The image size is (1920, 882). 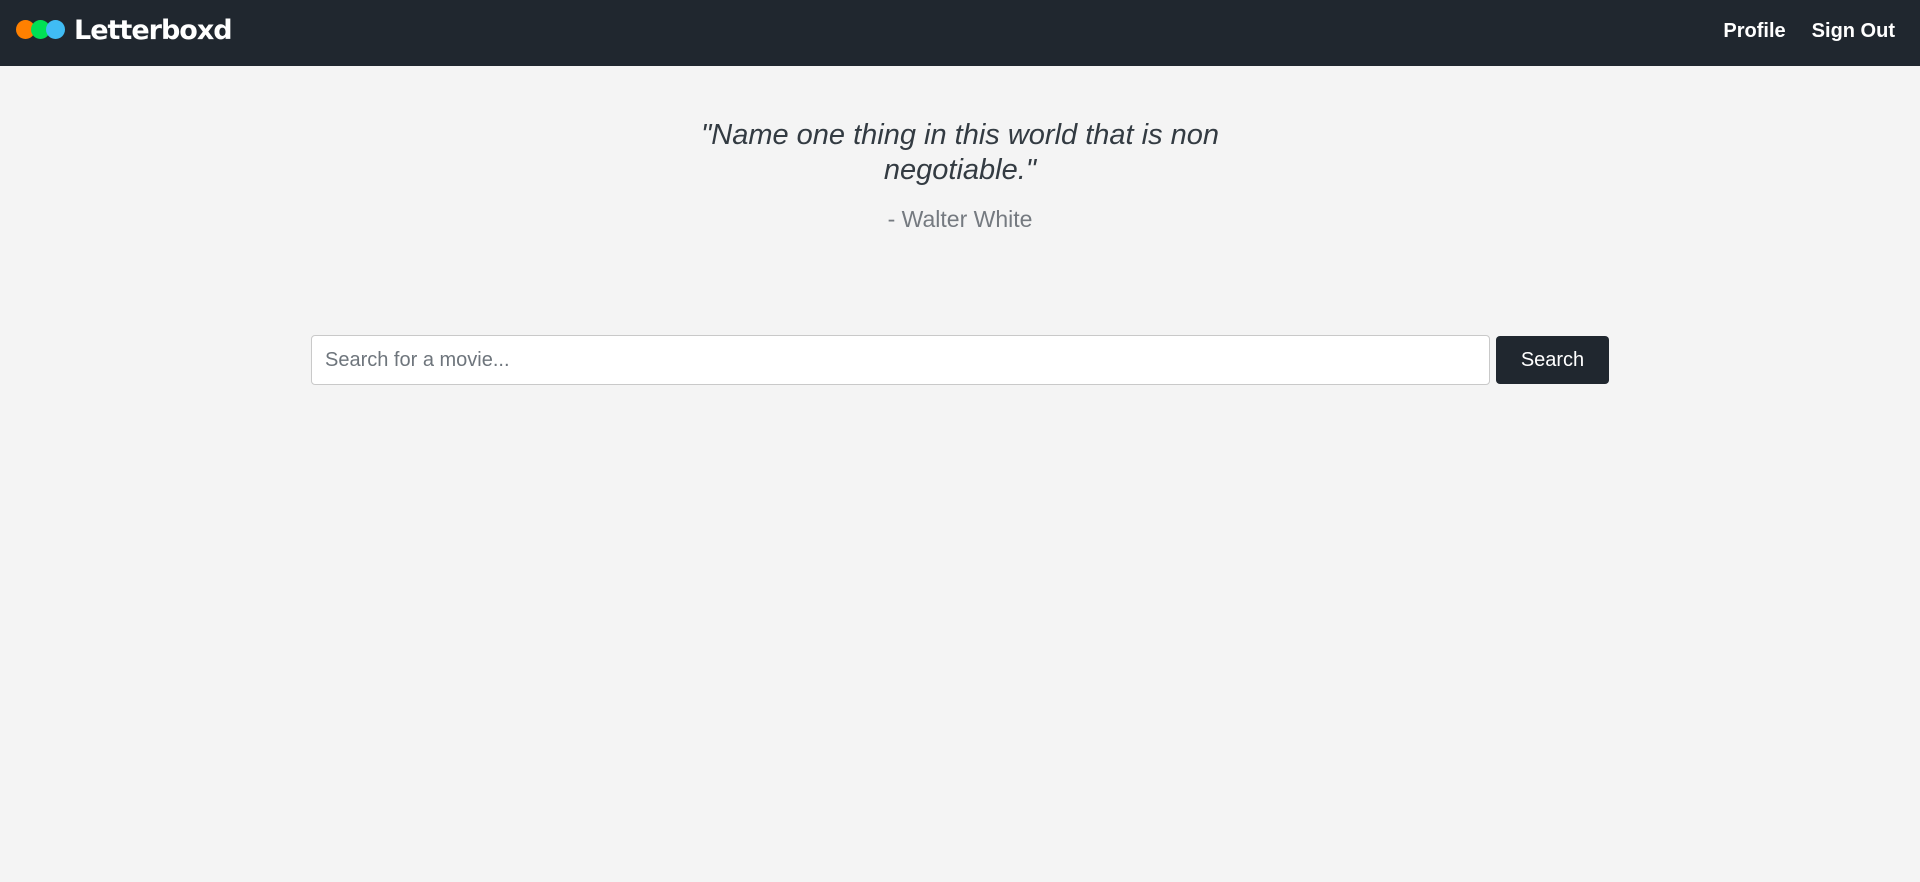 I want to click on letterboxd-dots-icon, so click(x=40, y=30).